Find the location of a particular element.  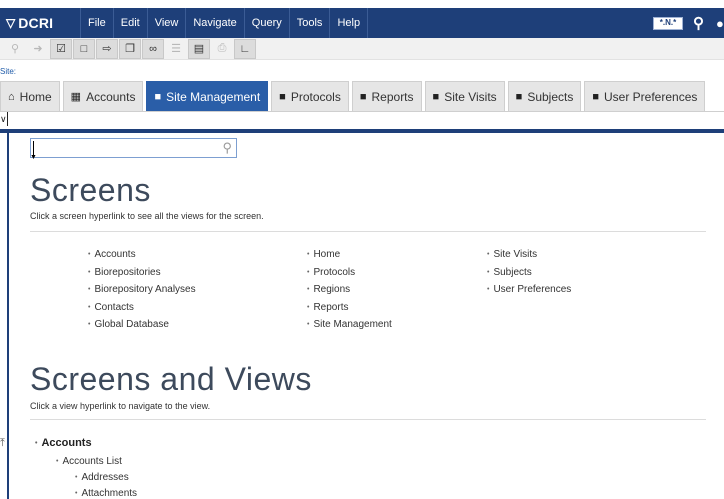

user-icon: ● is located at coordinates (720, 23).